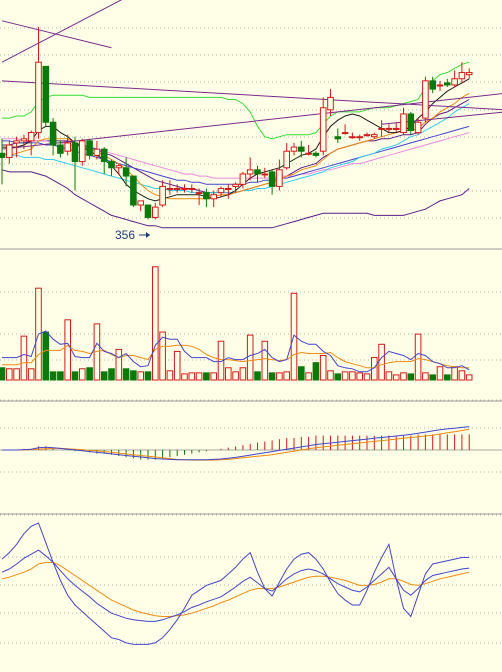 The image size is (502, 672). Describe the element at coordinates (56, 34) in the screenshot. I see `trend-line` at that location.